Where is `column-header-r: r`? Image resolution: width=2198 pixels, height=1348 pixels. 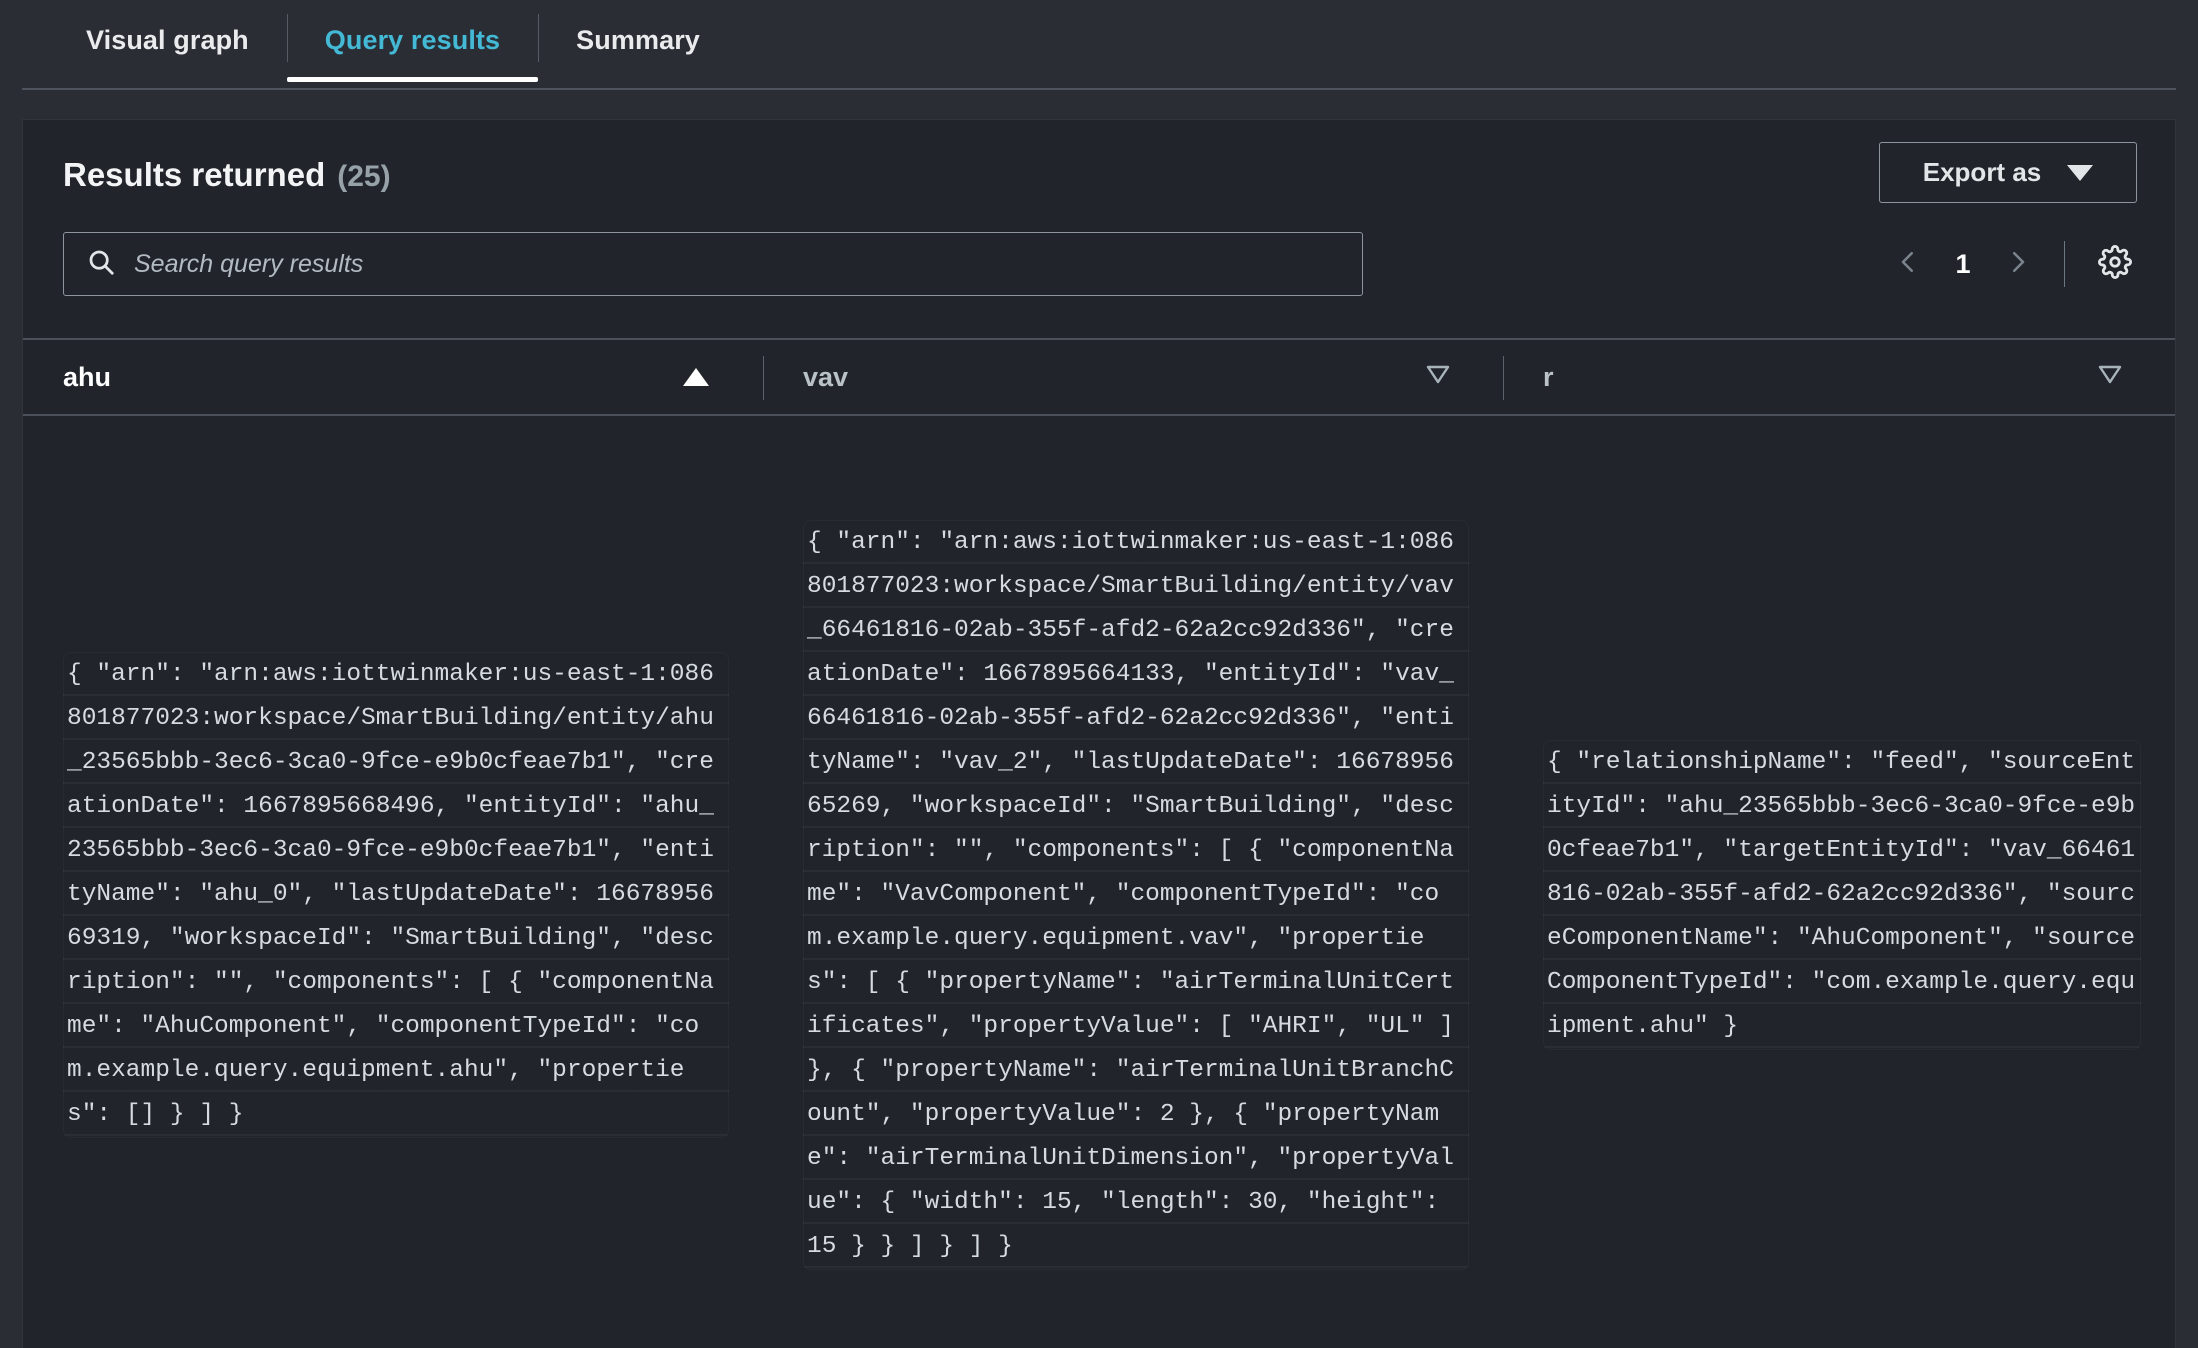 column-header-r: r is located at coordinates (1839, 377).